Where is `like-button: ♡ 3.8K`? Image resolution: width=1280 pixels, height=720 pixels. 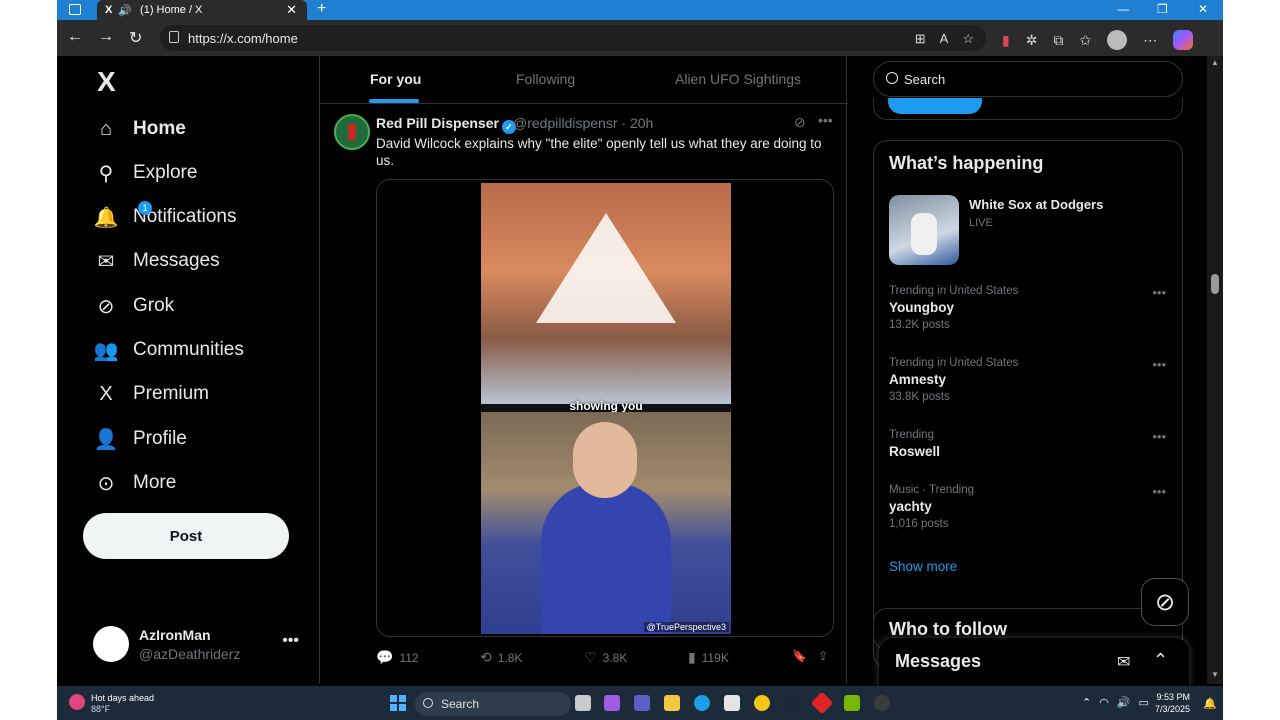
like-button: ♡ 3.8K is located at coordinates (605, 657).